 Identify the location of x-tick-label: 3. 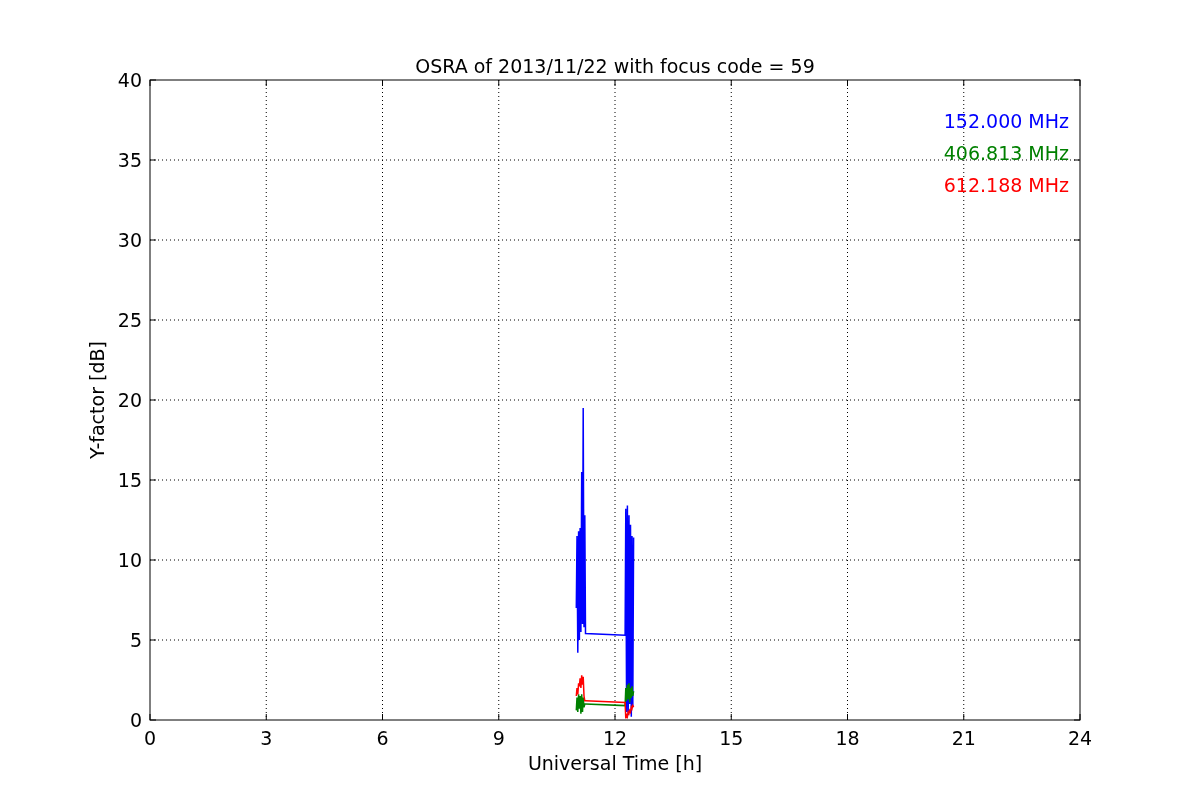
(266, 738).